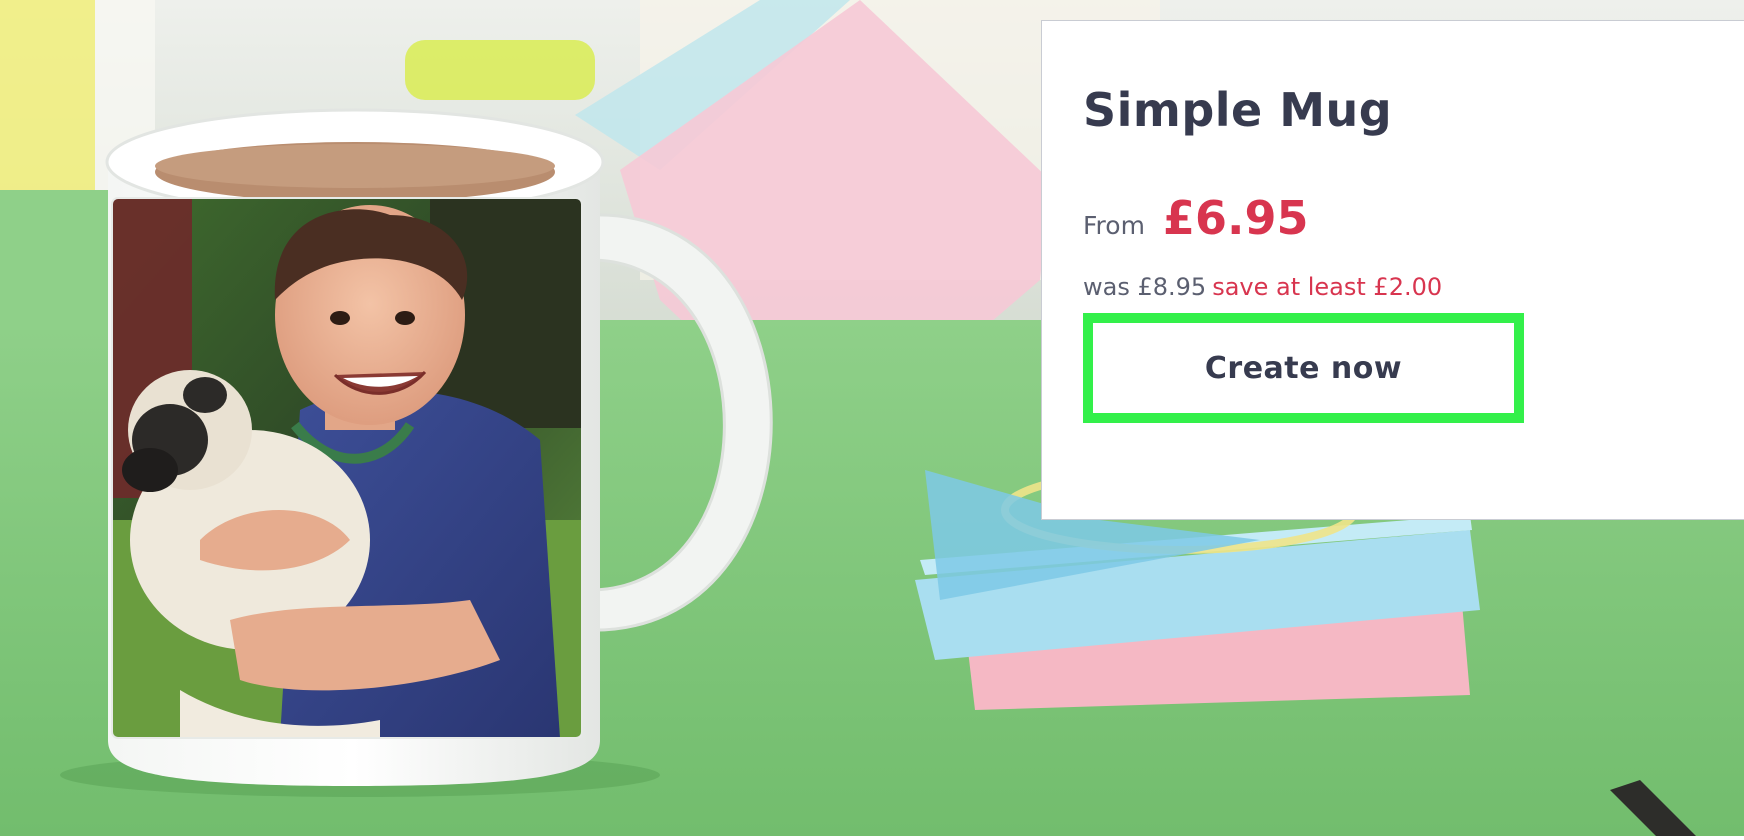  What do you see at coordinates (1235, 218) in the screenshot?
I see `current-price: £6.95` at bounding box center [1235, 218].